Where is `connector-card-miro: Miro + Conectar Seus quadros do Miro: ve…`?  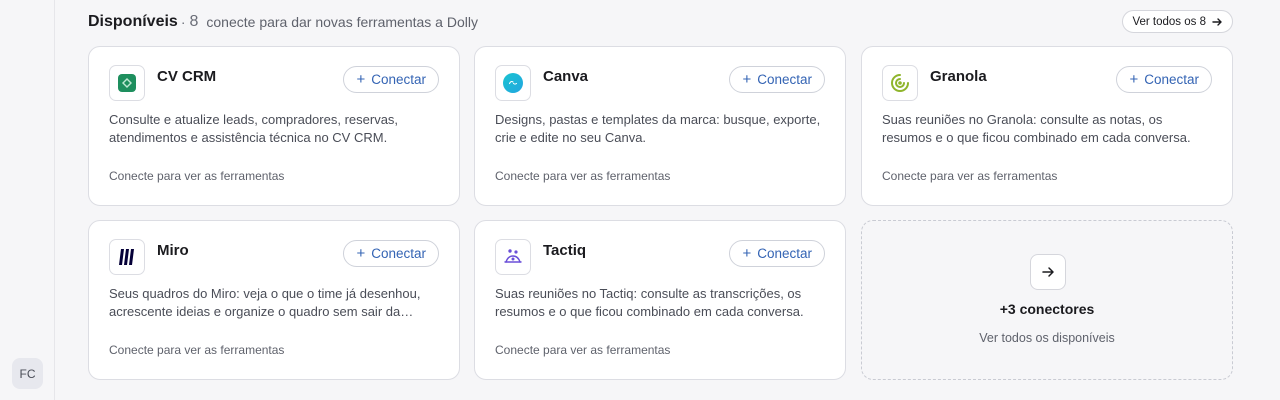
connector-card-miro: Miro + Conectar Seus quadros do Miro: ve… is located at coordinates (274, 300).